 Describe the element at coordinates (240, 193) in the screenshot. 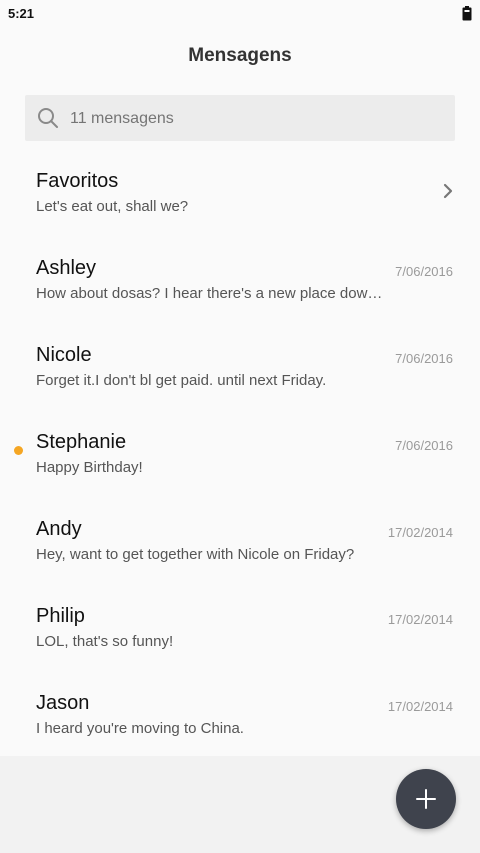

I see `list-item-favoritos: Favoritos Let's eat out, shall we?` at that location.